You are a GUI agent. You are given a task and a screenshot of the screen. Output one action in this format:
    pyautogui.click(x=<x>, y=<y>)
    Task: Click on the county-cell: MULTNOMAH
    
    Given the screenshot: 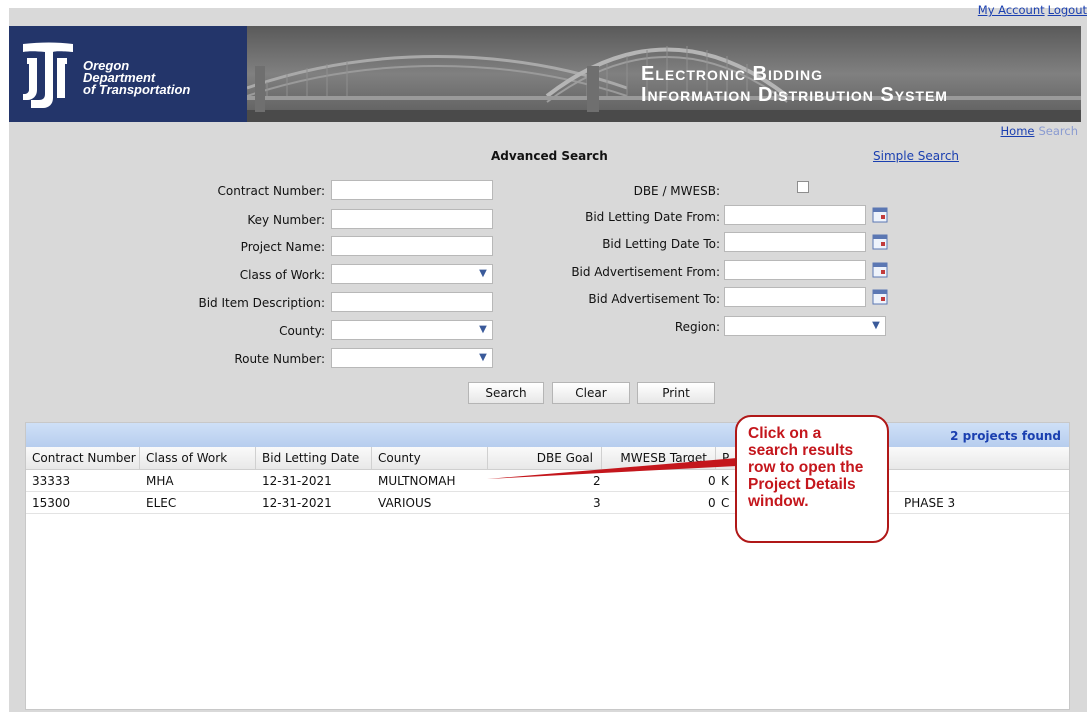 What is the action you would take?
    pyautogui.click(x=417, y=481)
    